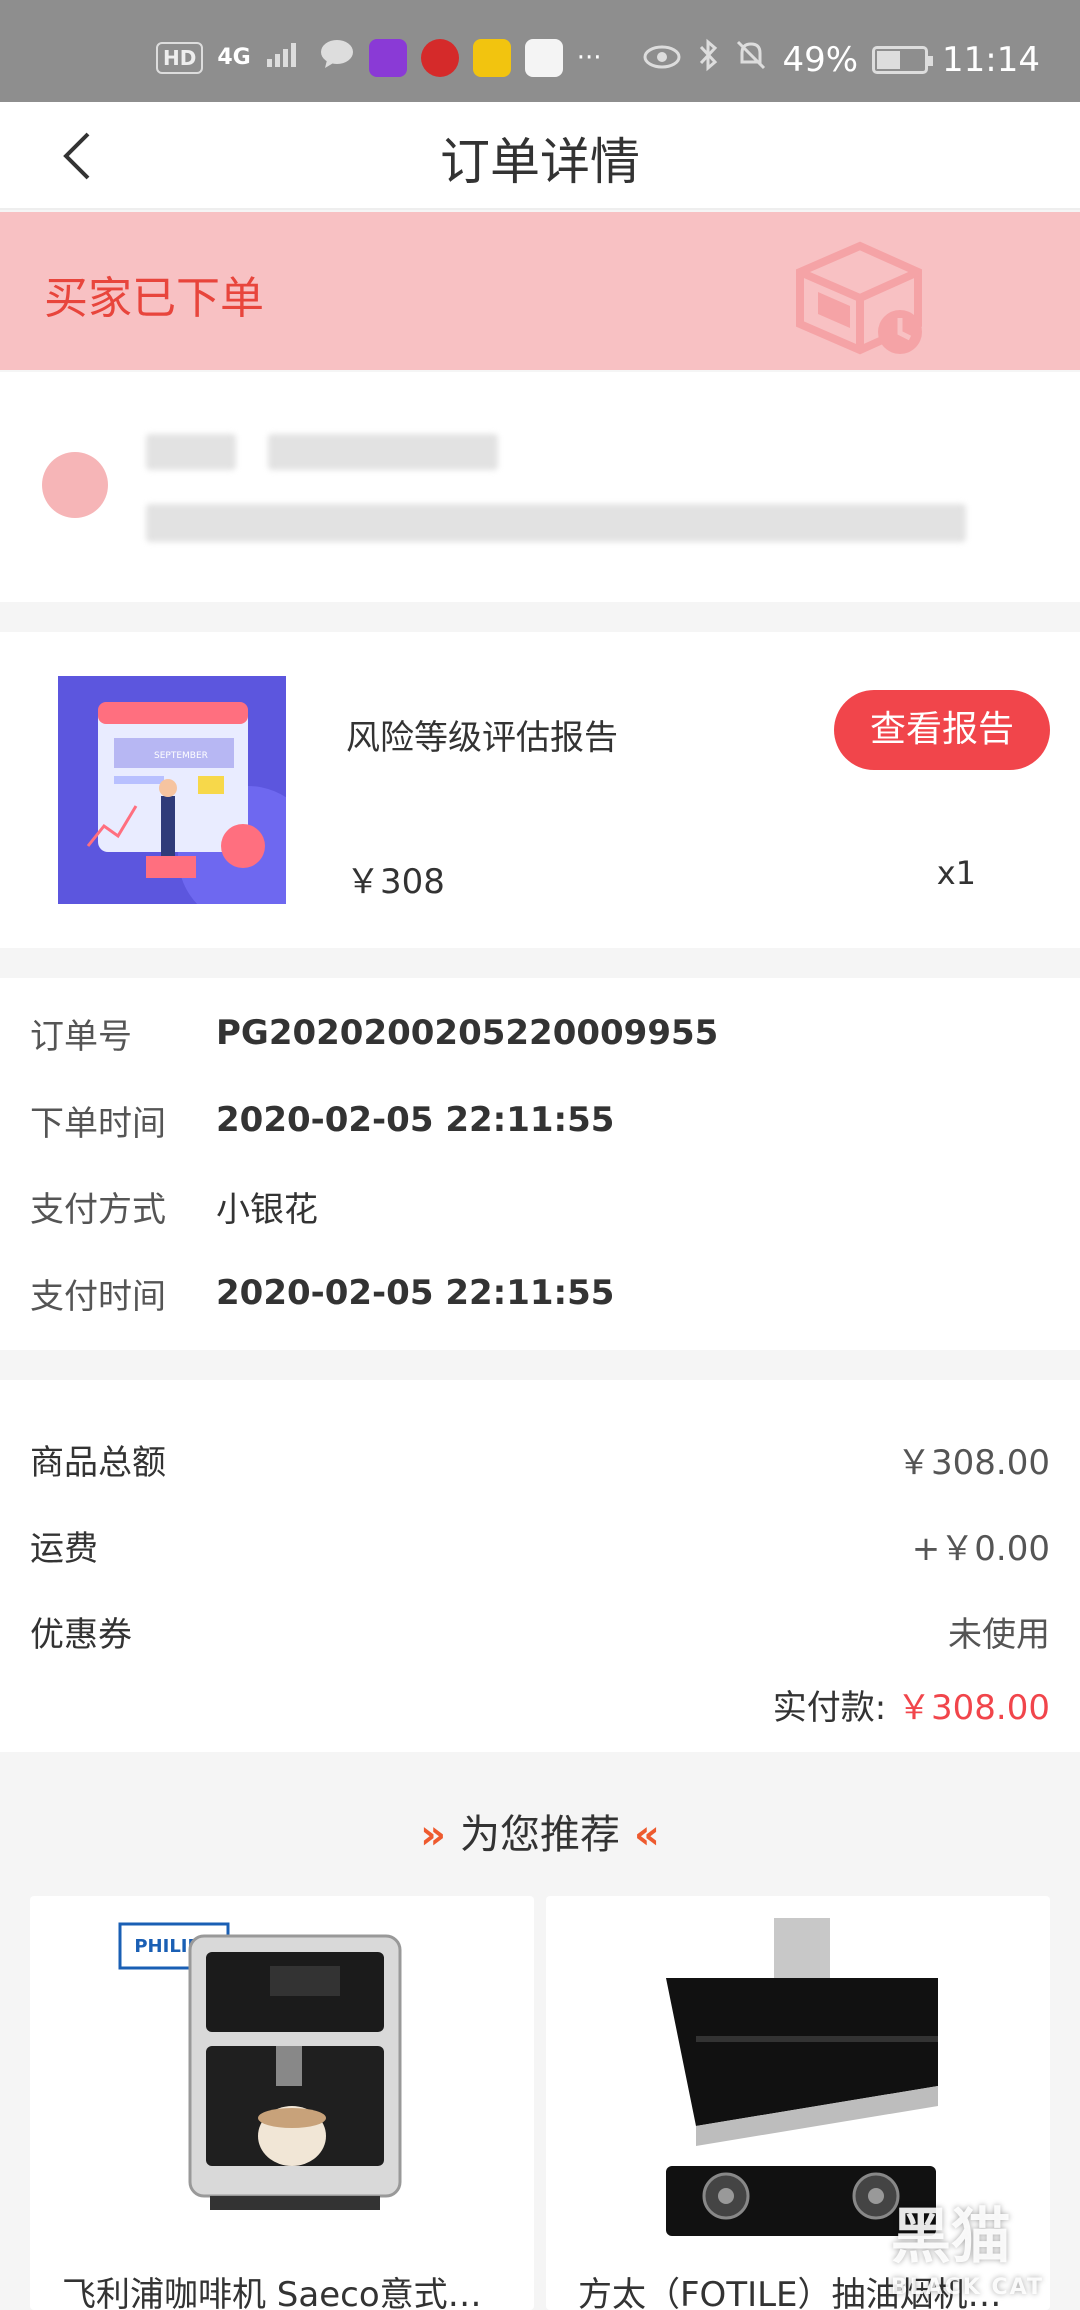 Image resolution: width=1080 pixels, height=2310 pixels. Describe the element at coordinates (439, 57) in the screenshot. I see `bank-app-icon` at that location.